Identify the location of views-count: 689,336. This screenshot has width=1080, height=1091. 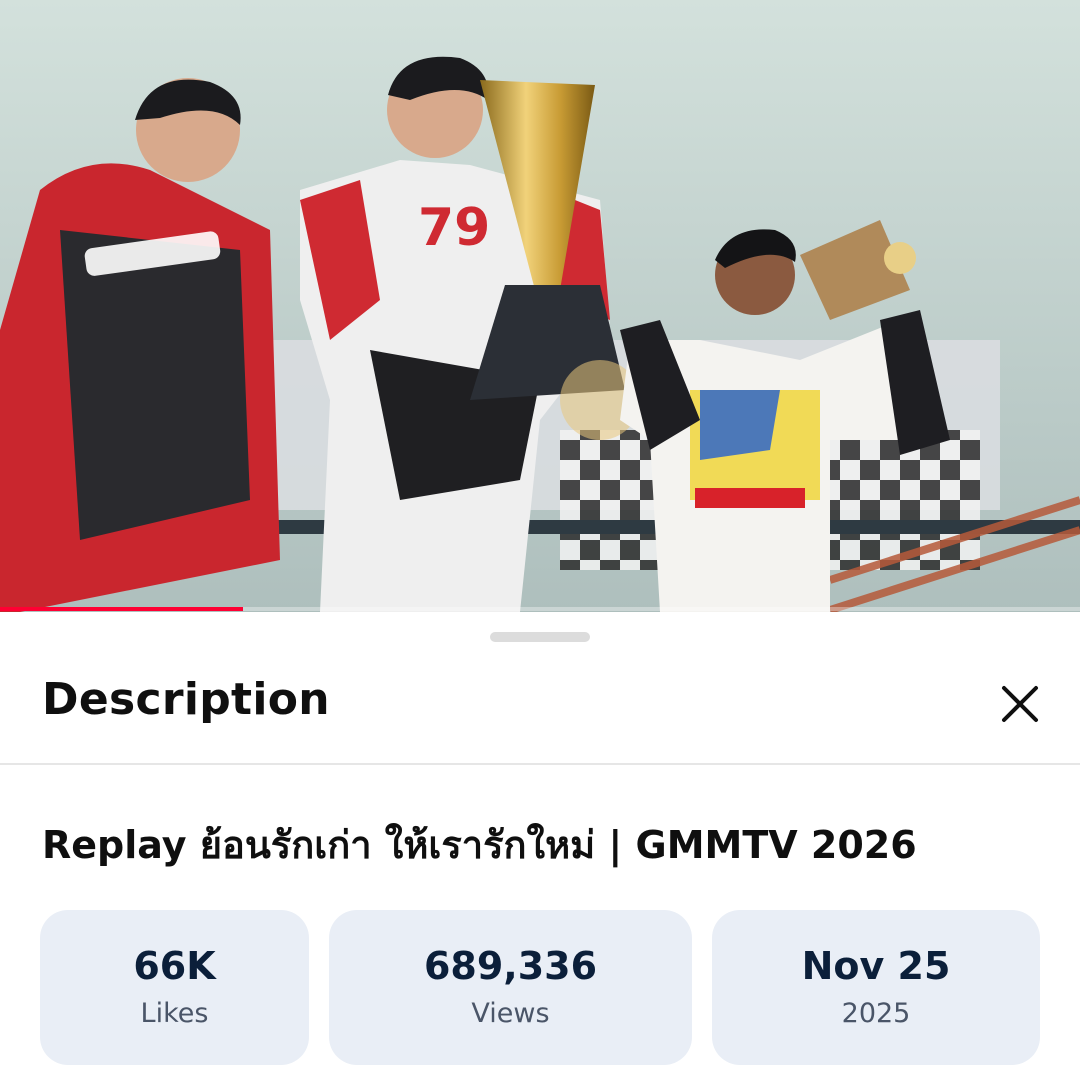
(510, 966).